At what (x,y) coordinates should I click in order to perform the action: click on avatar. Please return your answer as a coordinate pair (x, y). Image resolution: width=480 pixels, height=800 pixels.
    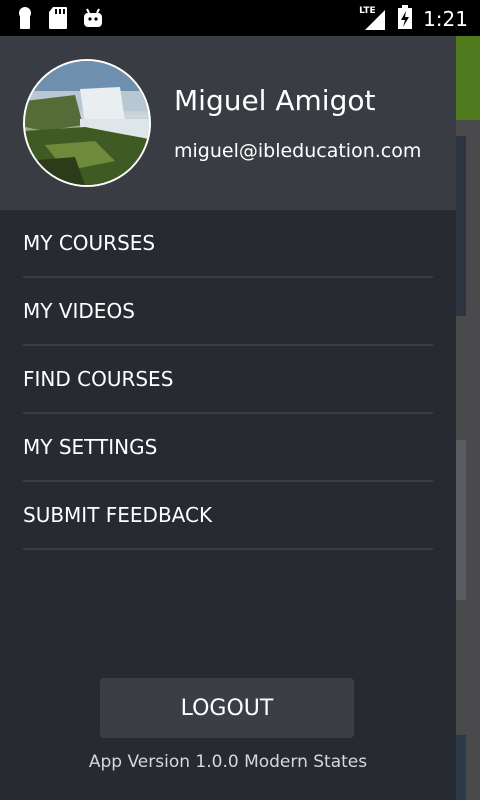
    Looking at the image, I should click on (87, 123).